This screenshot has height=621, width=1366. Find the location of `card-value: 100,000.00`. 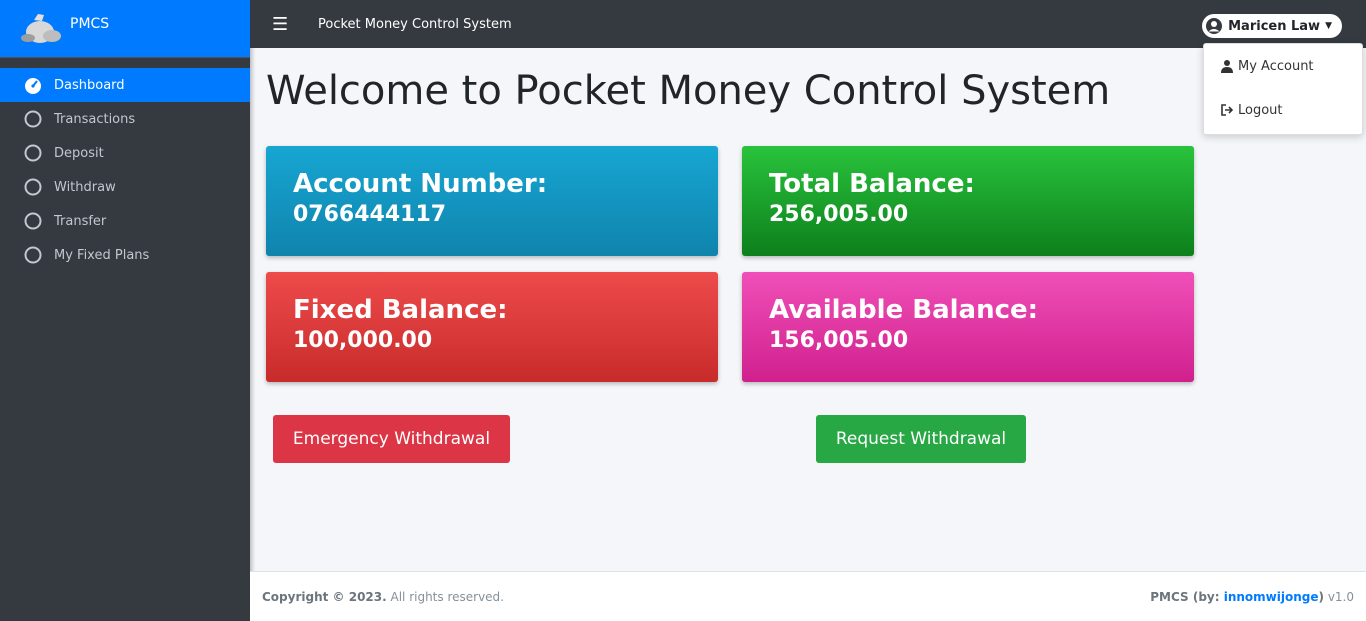

card-value: 100,000.00 is located at coordinates (363, 340).